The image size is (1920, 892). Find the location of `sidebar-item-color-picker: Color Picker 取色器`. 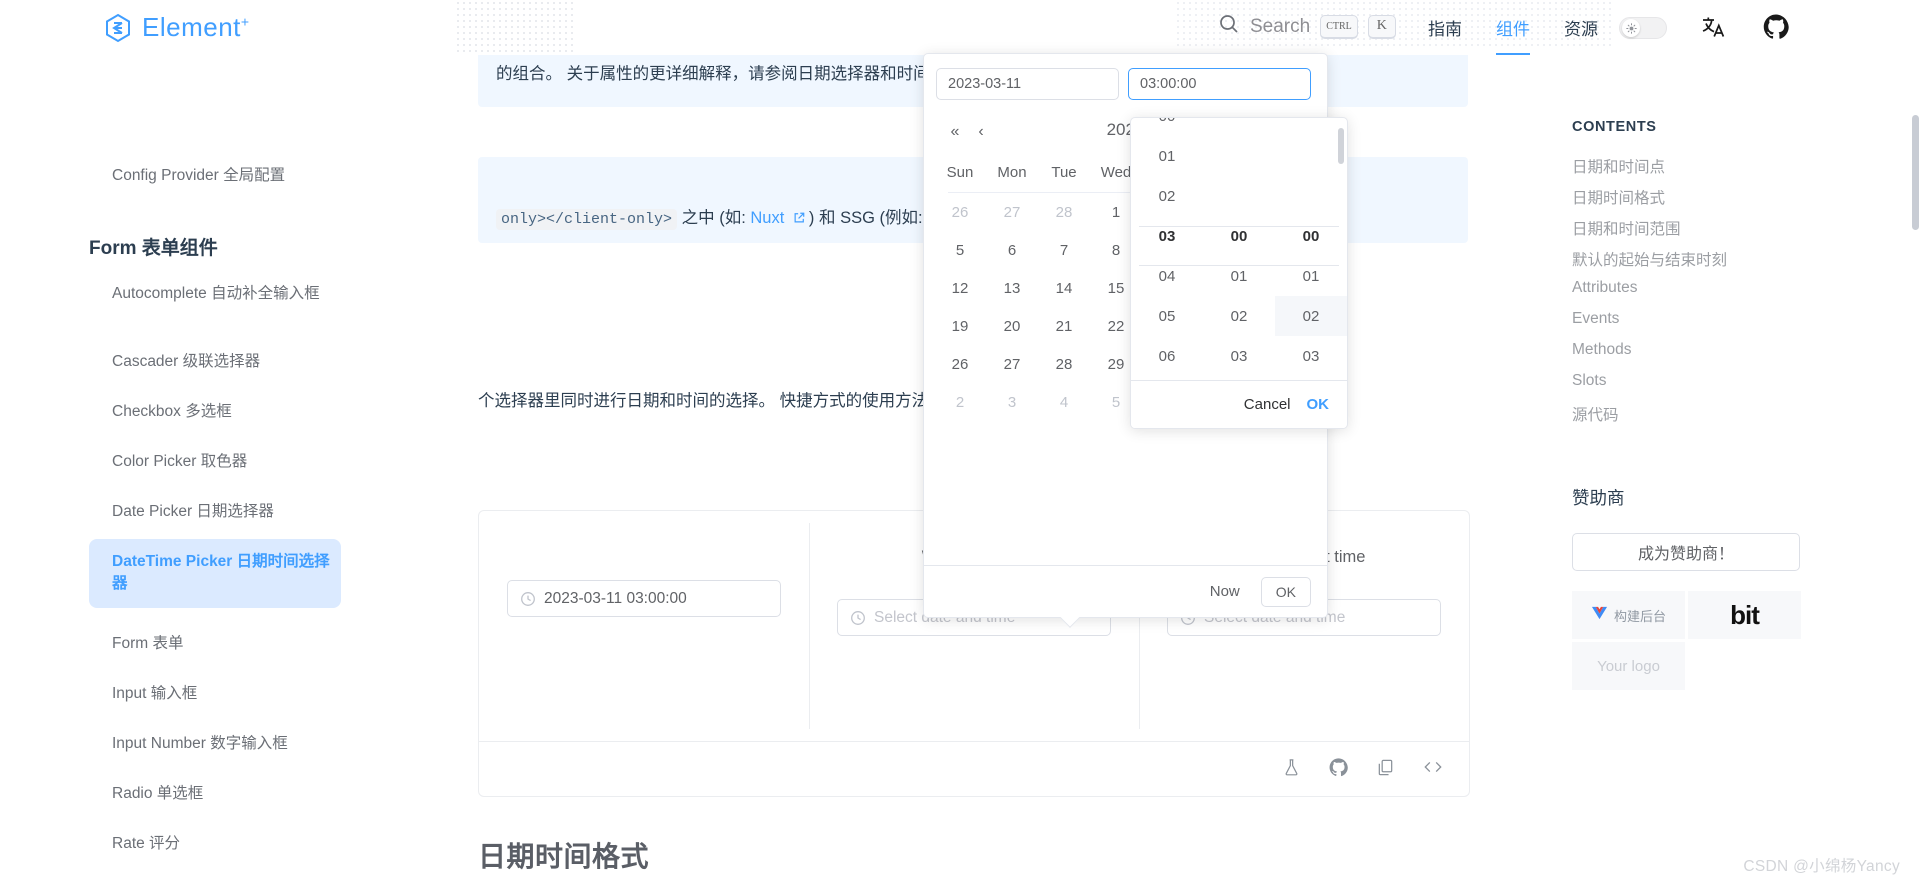

sidebar-item-color-picker: Color Picker 取色器 is located at coordinates (232, 462).